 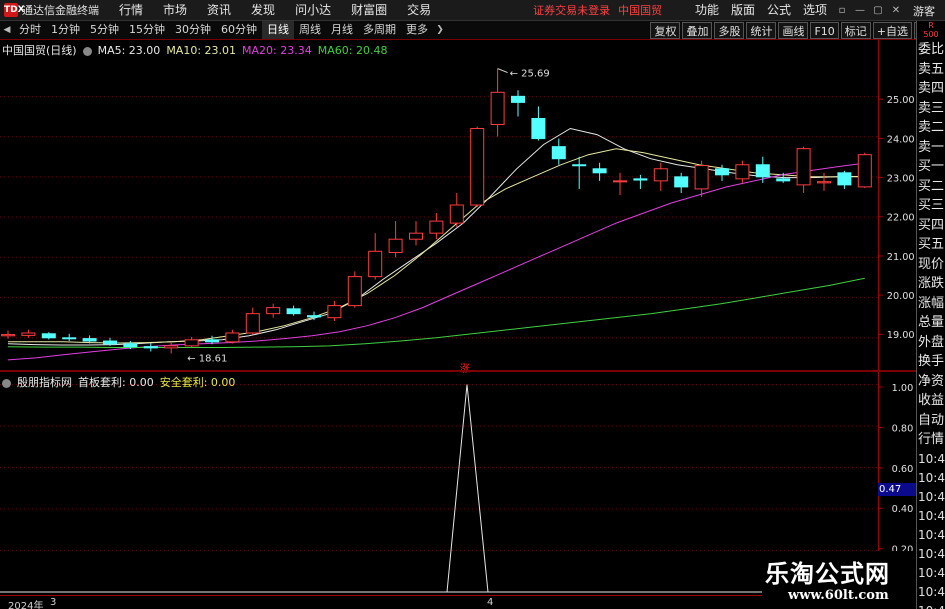 What do you see at coordinates (842, 10) in the screenshot?
I see `restore-icon: ▫` at bounding box center [842, 10].